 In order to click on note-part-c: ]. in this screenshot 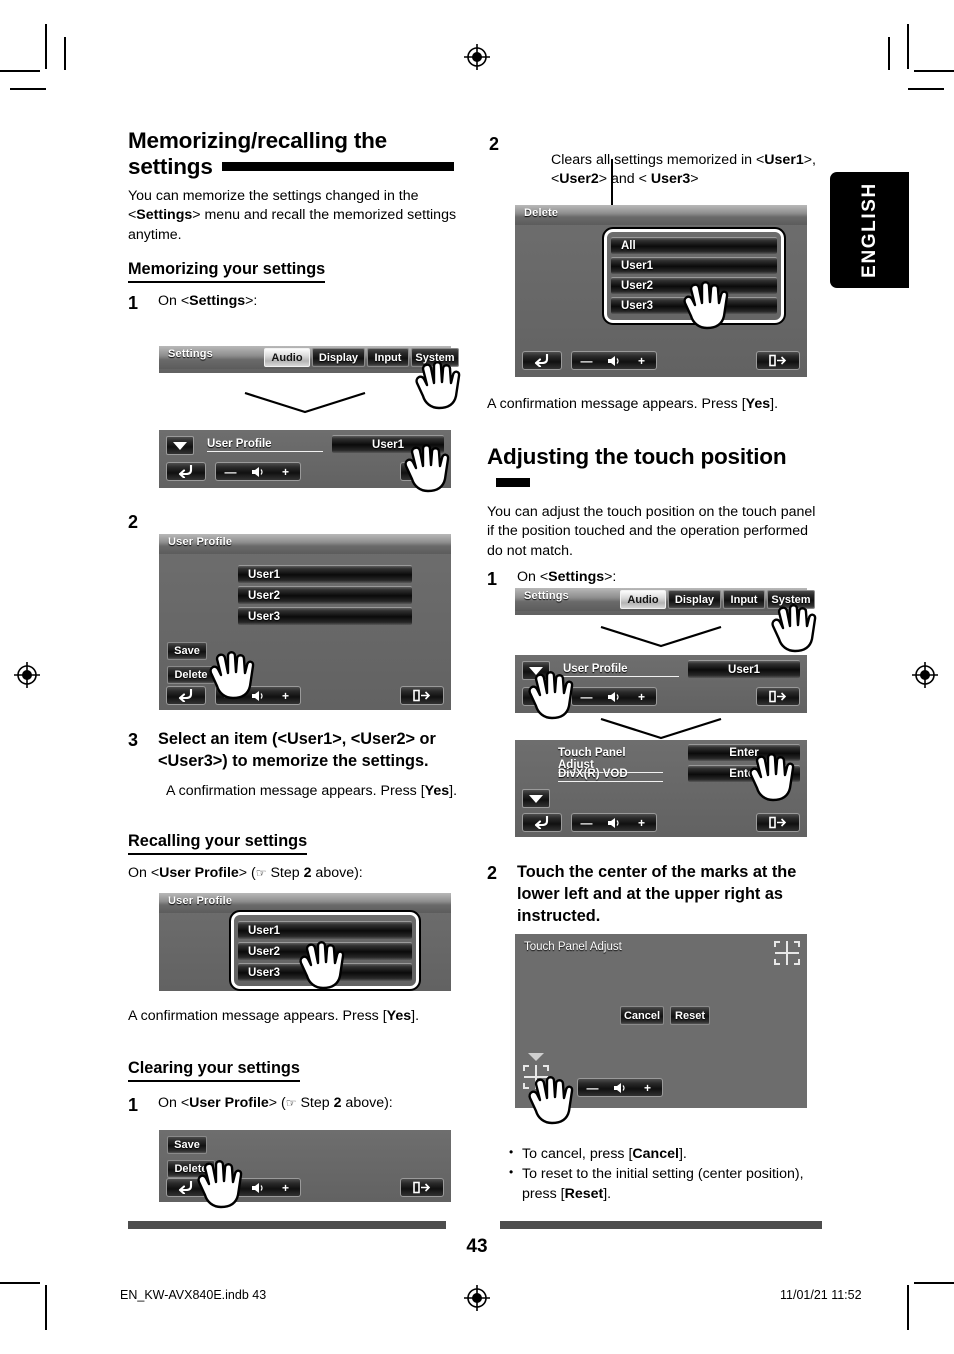, I will do `click(453, 791)`.